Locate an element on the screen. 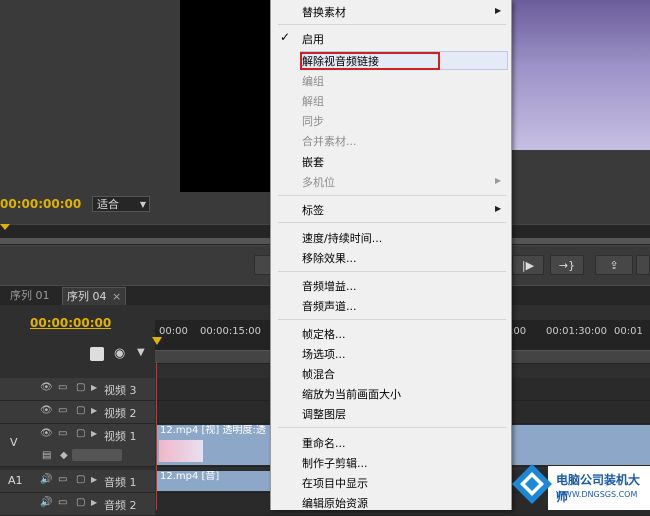 The width and height of the screenshot is (650, 516). ruler-label: 00:00 is located at coordinates (173, 331).